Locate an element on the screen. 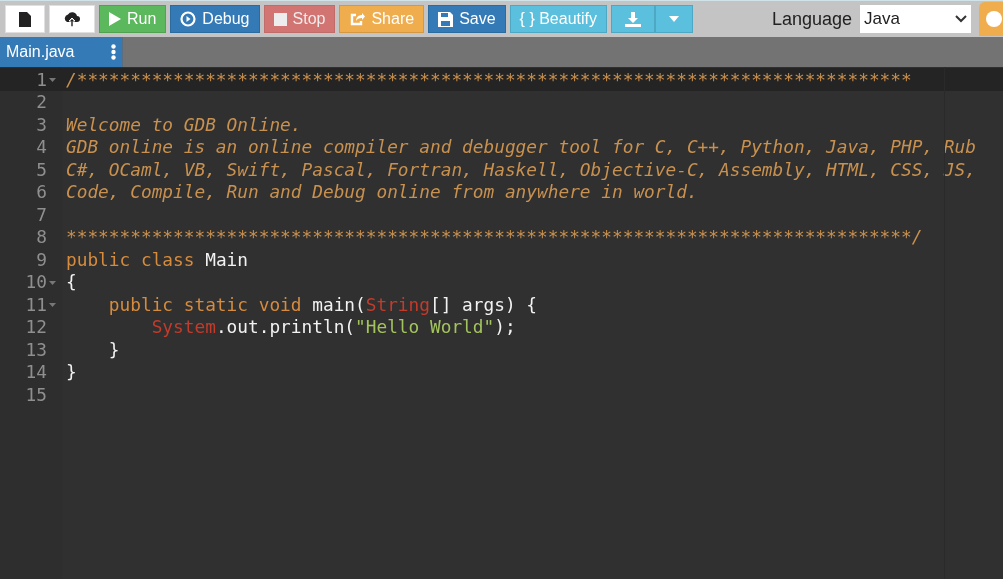  download-icon is located at coordinates (633, 19).